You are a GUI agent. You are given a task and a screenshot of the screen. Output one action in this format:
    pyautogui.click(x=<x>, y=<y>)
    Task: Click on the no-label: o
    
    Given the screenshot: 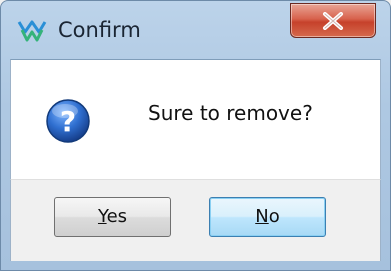 What is the action you would take?
    pyautogui.click(x=274, y=216)
    